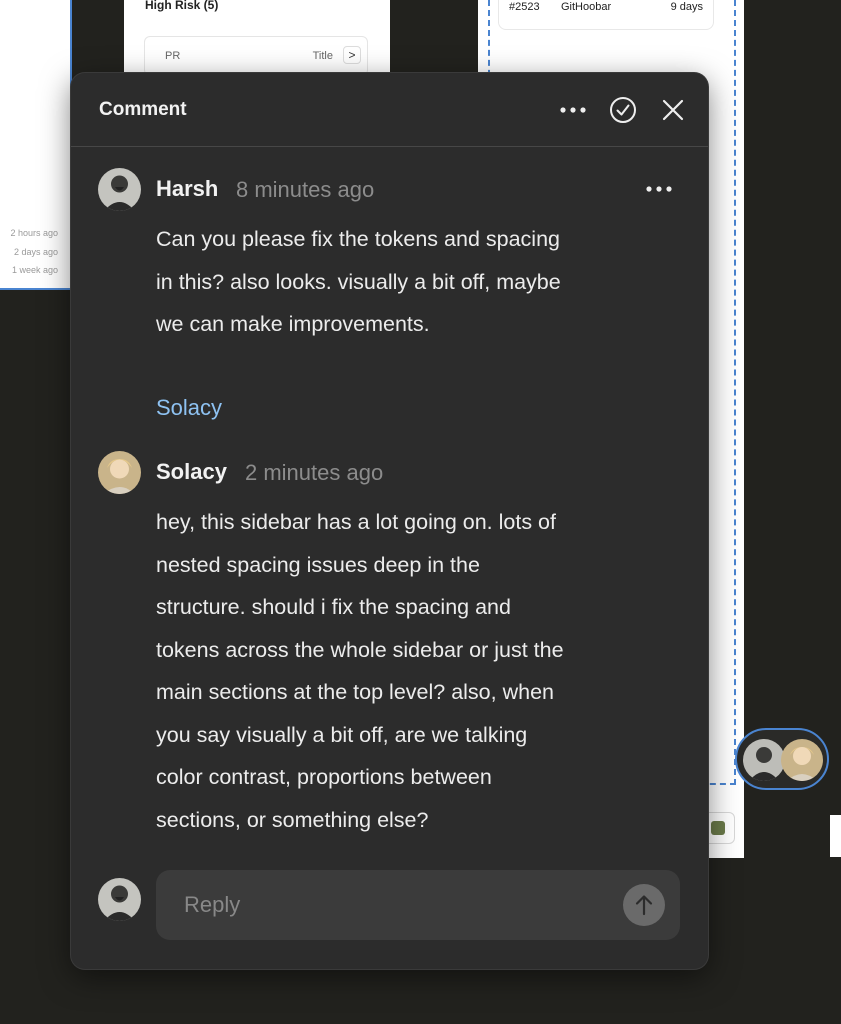  I want to click on reply-input, so click(418, 905).